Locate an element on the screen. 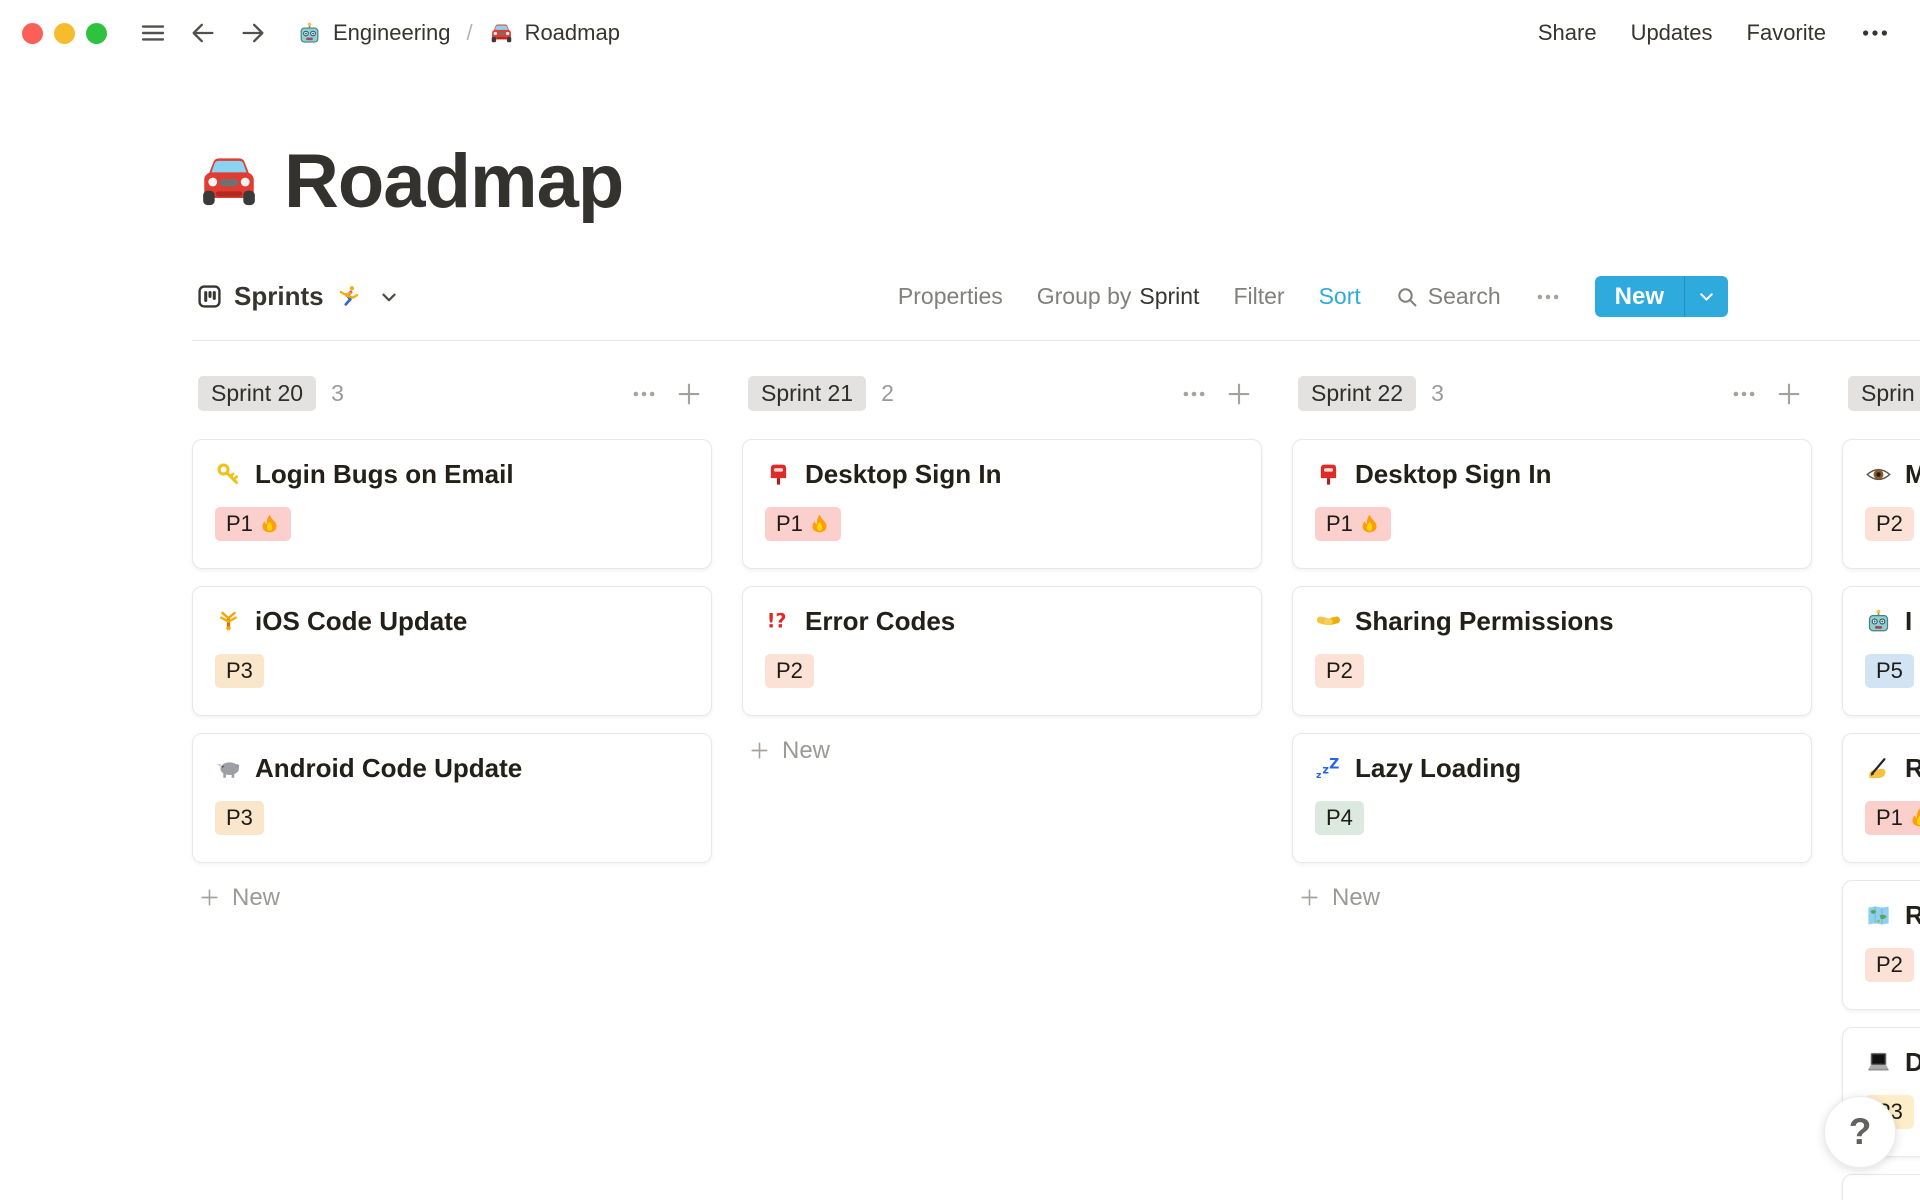  card-title: Sharing Permissions is located at coordinates (1484, 620).